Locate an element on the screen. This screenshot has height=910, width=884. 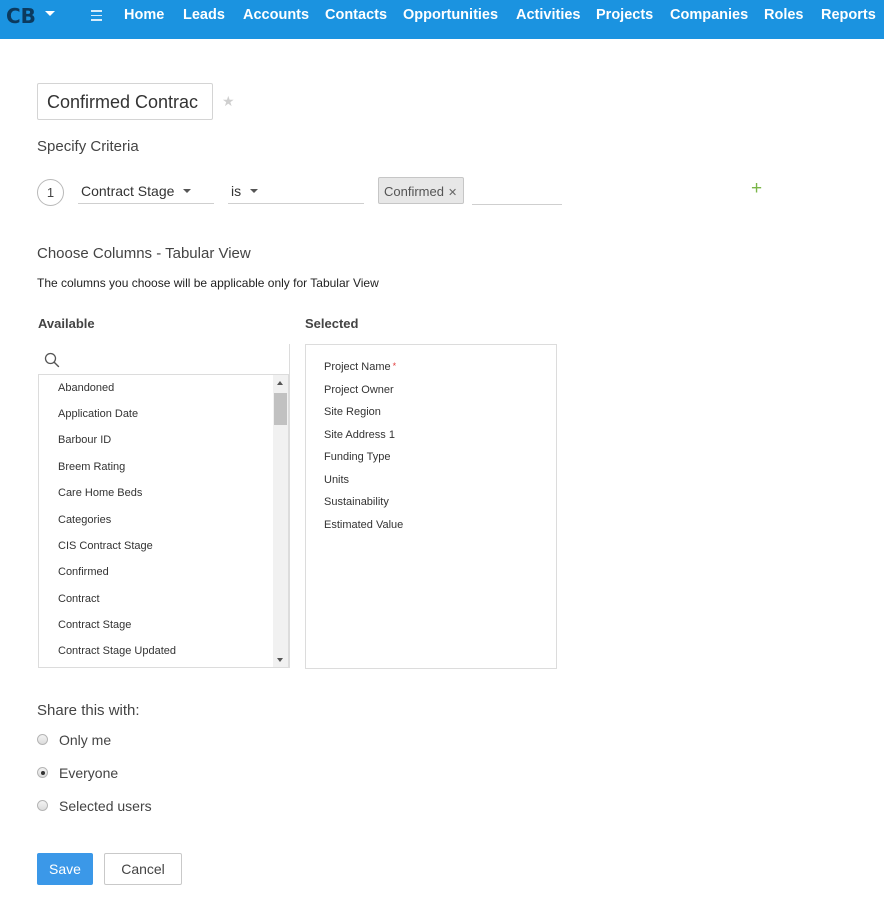
radio-label: Only me is located at coordinates (85, 740).